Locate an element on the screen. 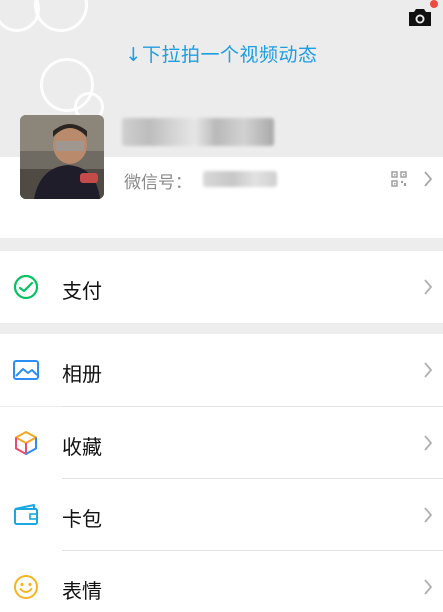 The image size is (443, 612). qr-code-icon is located at coordinates (399, 179).